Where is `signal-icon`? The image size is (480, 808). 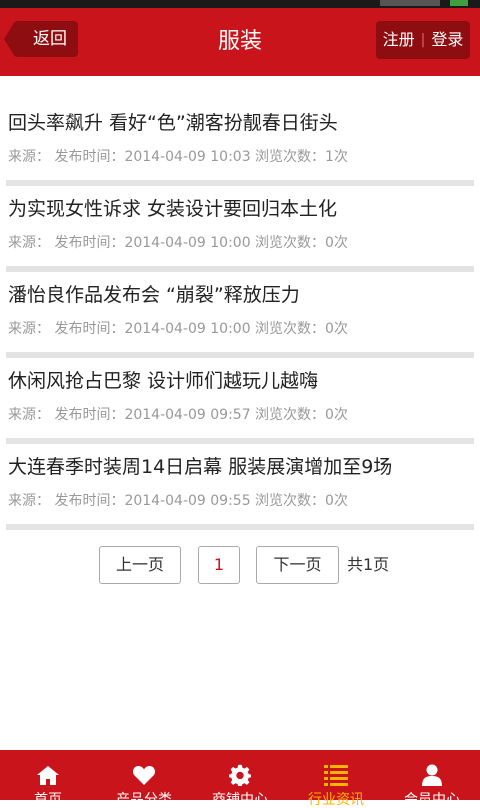
signal-icon is located at coordinates (410, 3).